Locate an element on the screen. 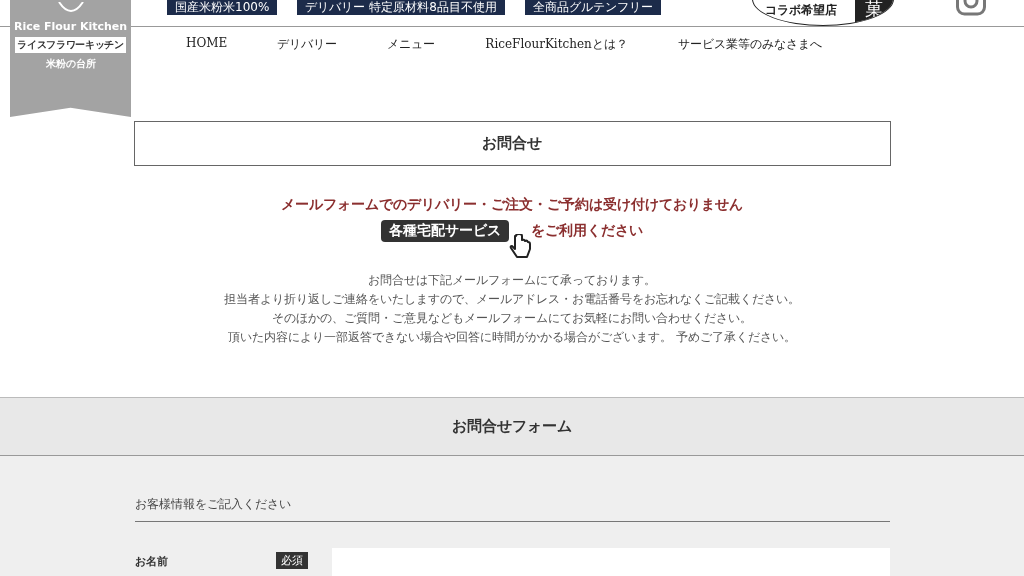 The height and width of the screenshot is (576, 1024). feature-badge: 国産米粉米100% is located at coordinates (222, 7).